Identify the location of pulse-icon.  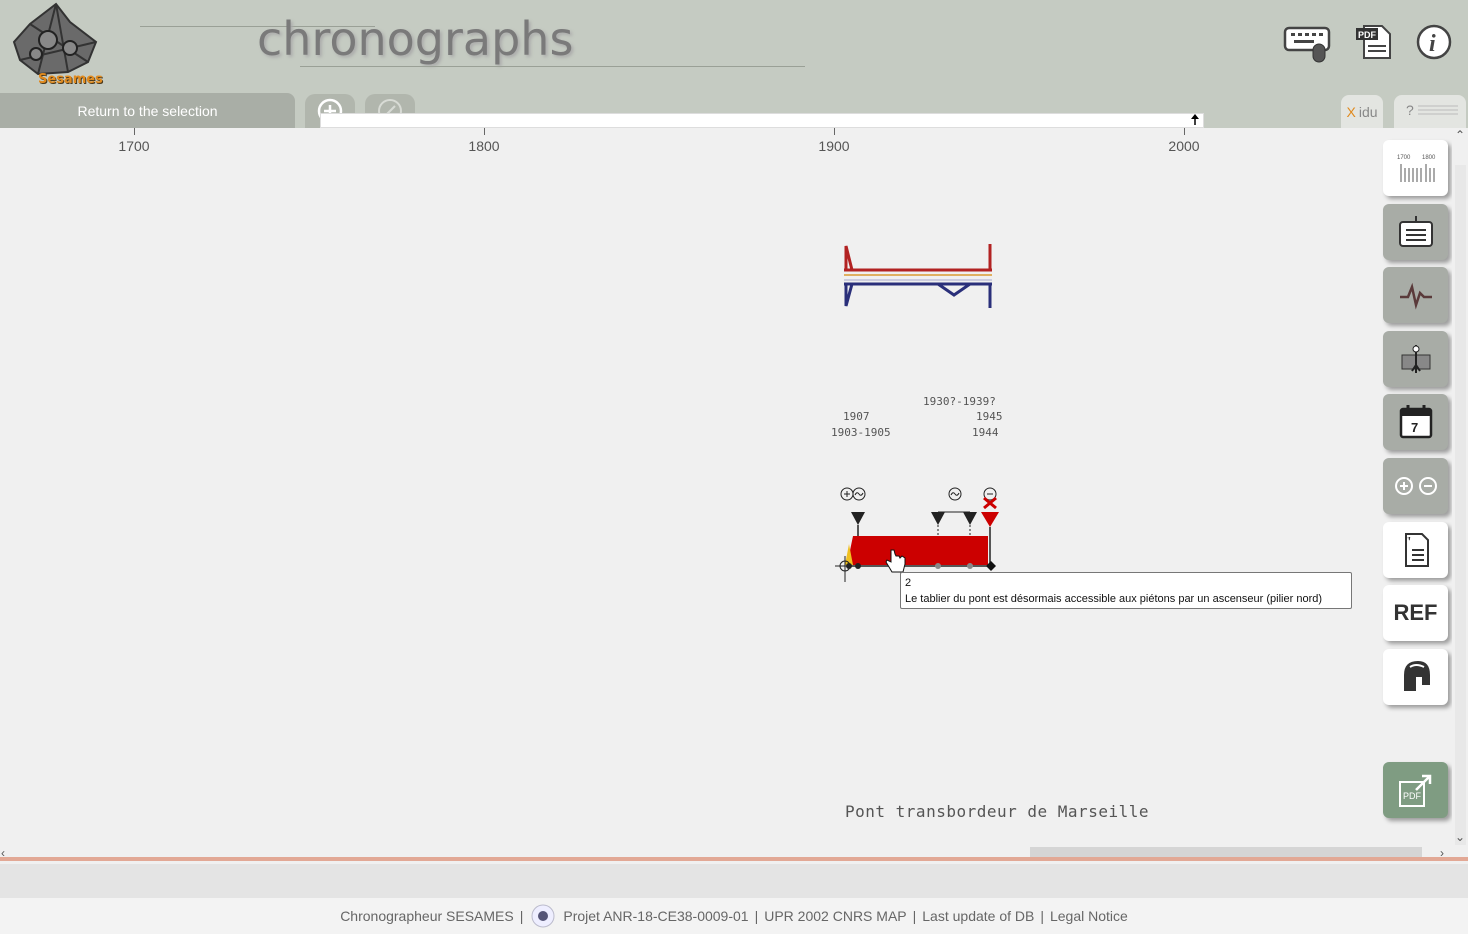
(1415, 296).